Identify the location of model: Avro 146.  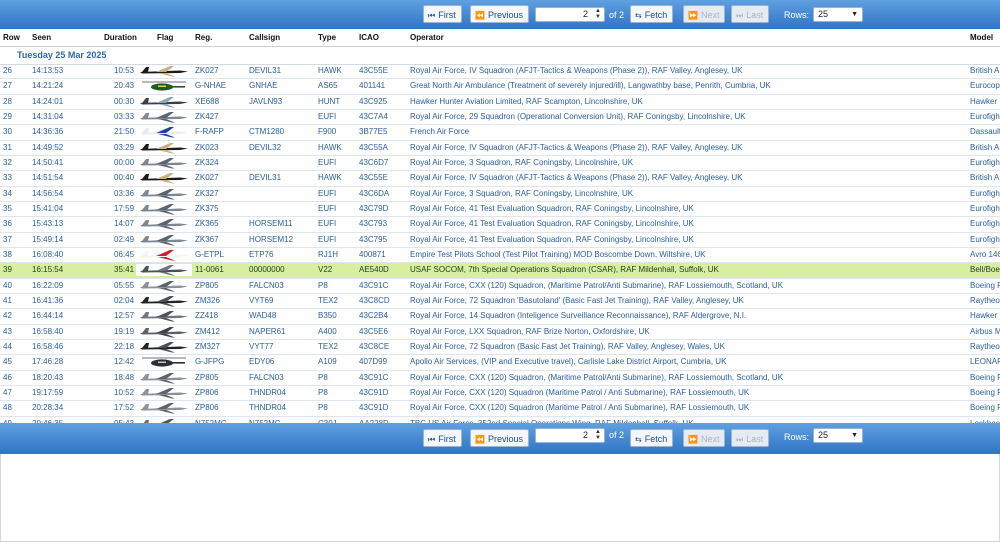
(985, 254).